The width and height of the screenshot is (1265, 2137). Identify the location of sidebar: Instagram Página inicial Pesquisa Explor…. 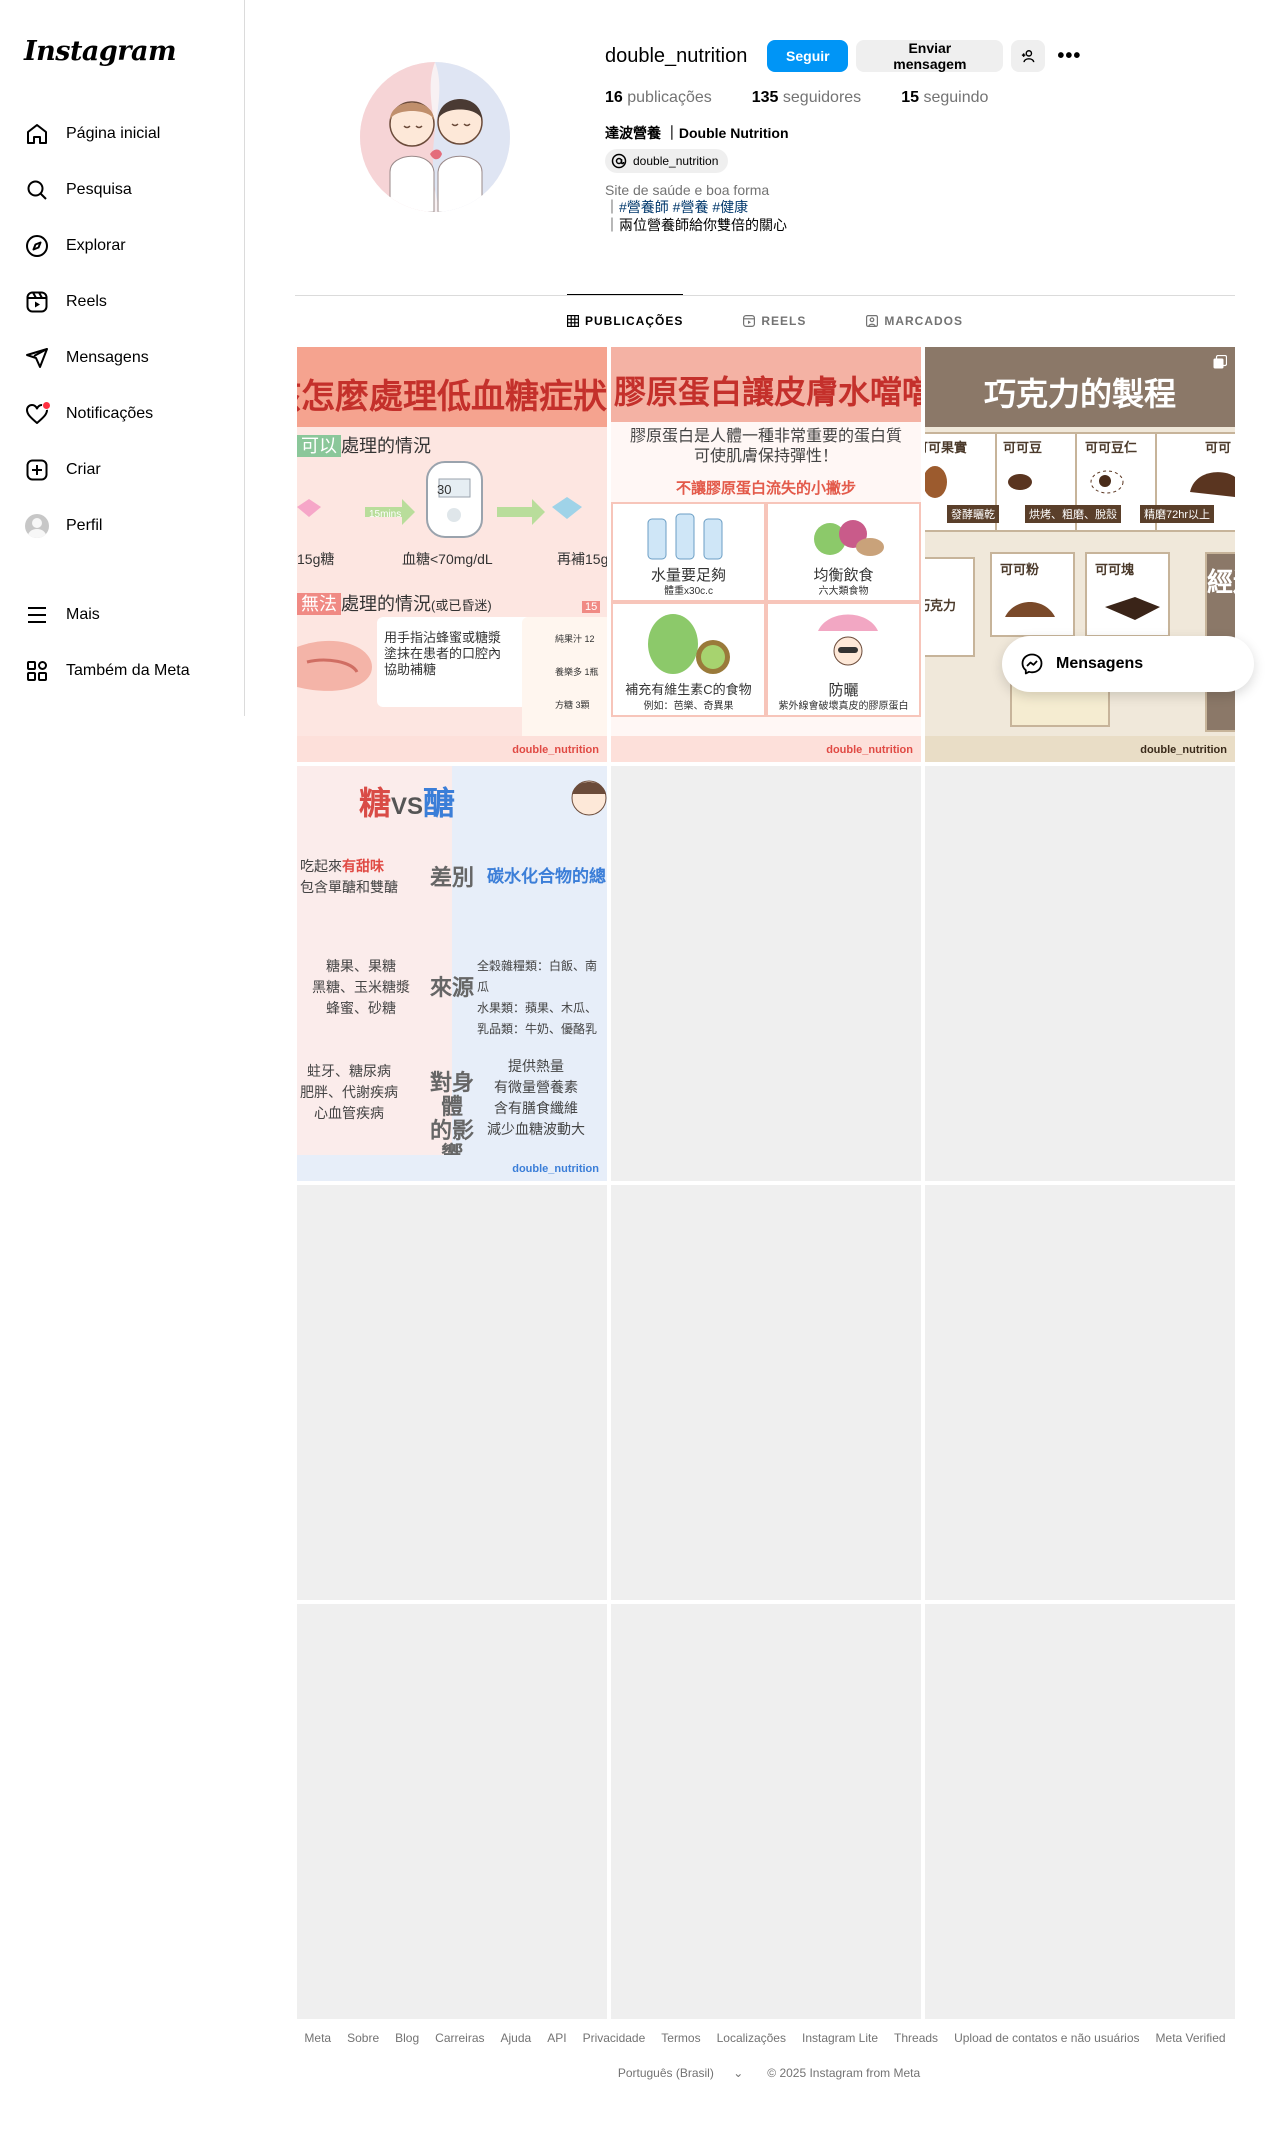
(122, 358).